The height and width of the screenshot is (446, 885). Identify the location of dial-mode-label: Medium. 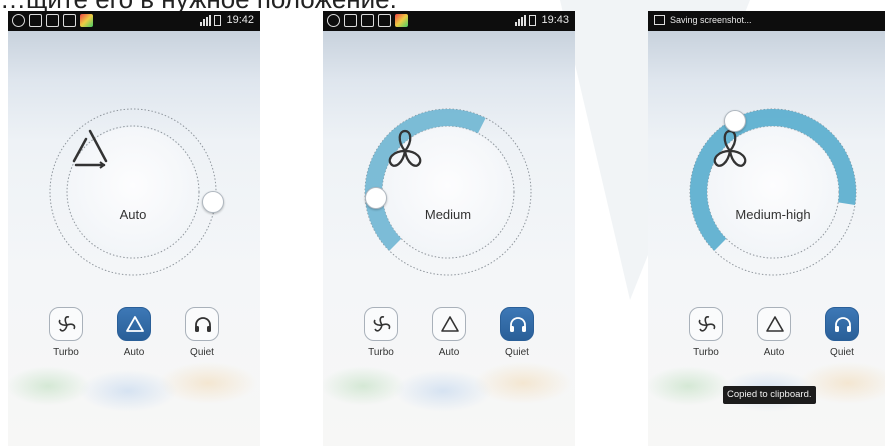
(448, 214).